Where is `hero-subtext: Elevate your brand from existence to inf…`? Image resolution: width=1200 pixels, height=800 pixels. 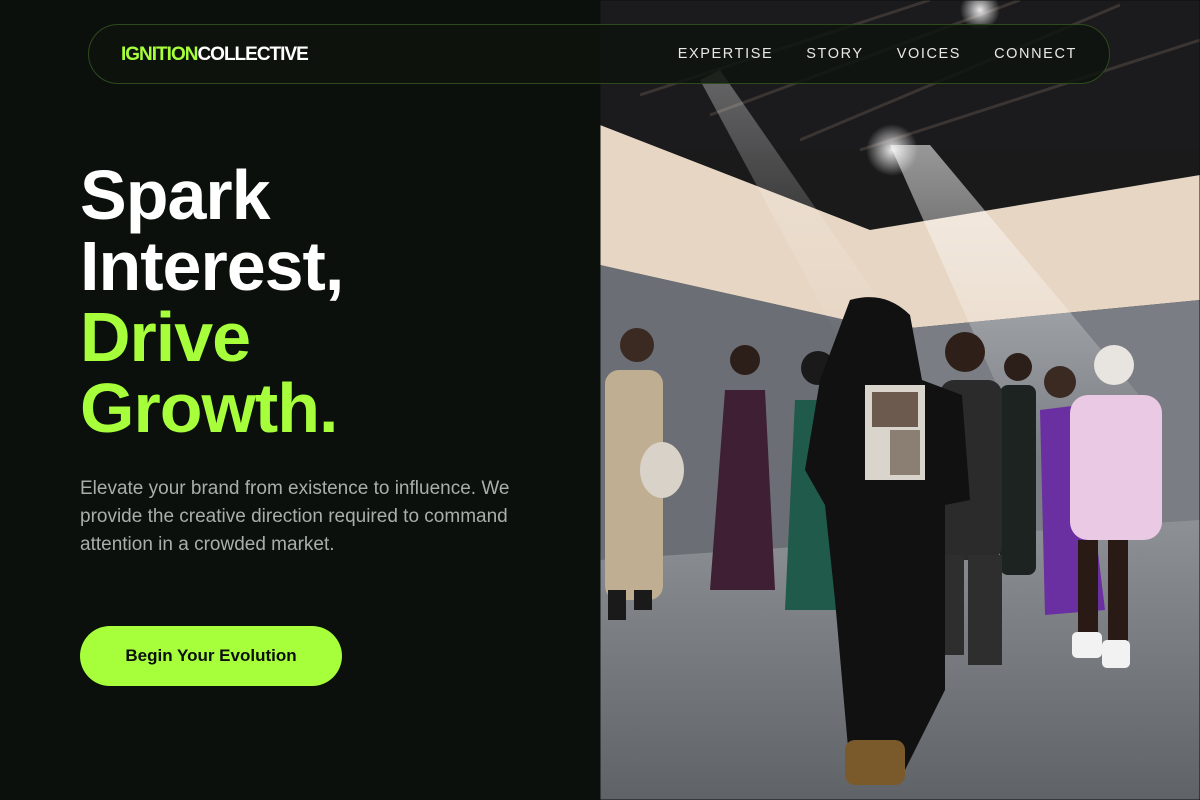 hero-subtext: Elevate your brand from existence to inf… is located at coordinates (295, 516).